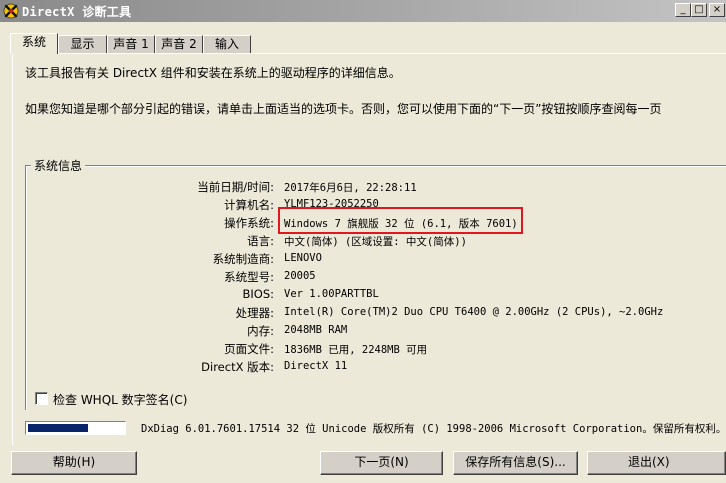  What do you see at coordinates (74, 463) in the screenshot?
I see `help-button: 帮助(H)` at bounding box center [74, 463].